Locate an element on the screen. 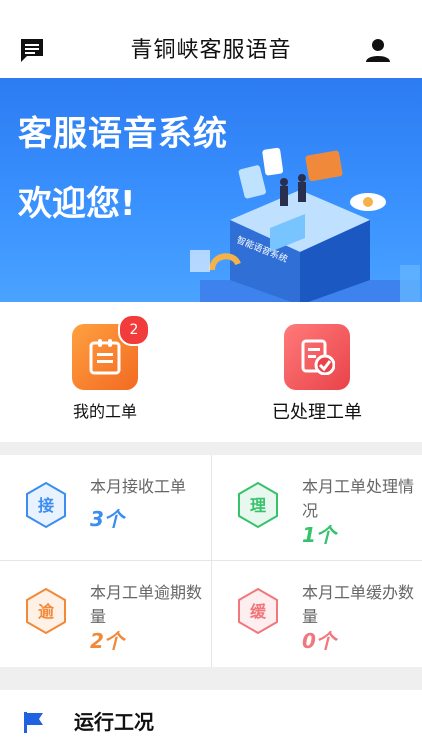 The image size is (422, 750). illustration: 智能语音系统 is located at coordinates (305, 224).